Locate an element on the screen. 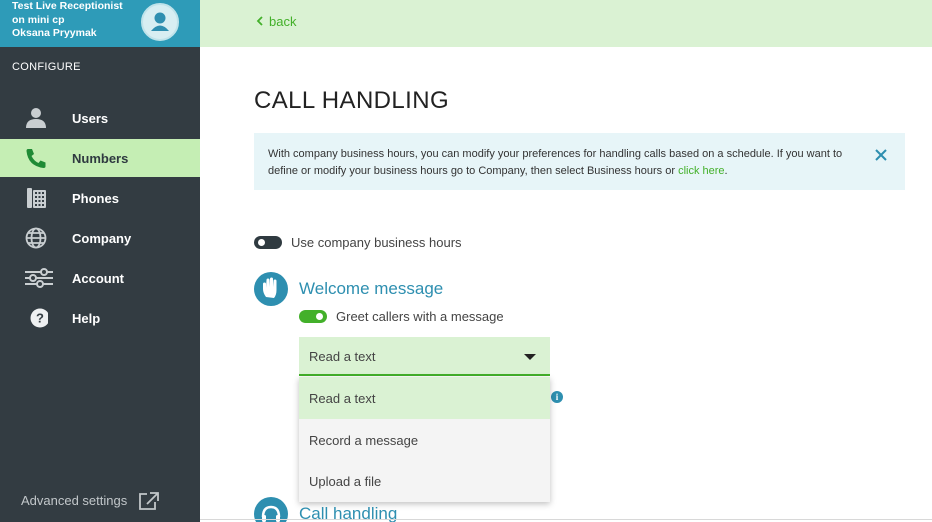 Image resolution: width=932 pixels, height=522 pixels. sidebar-item-phones: Phones is located at coordinates (100, 198).